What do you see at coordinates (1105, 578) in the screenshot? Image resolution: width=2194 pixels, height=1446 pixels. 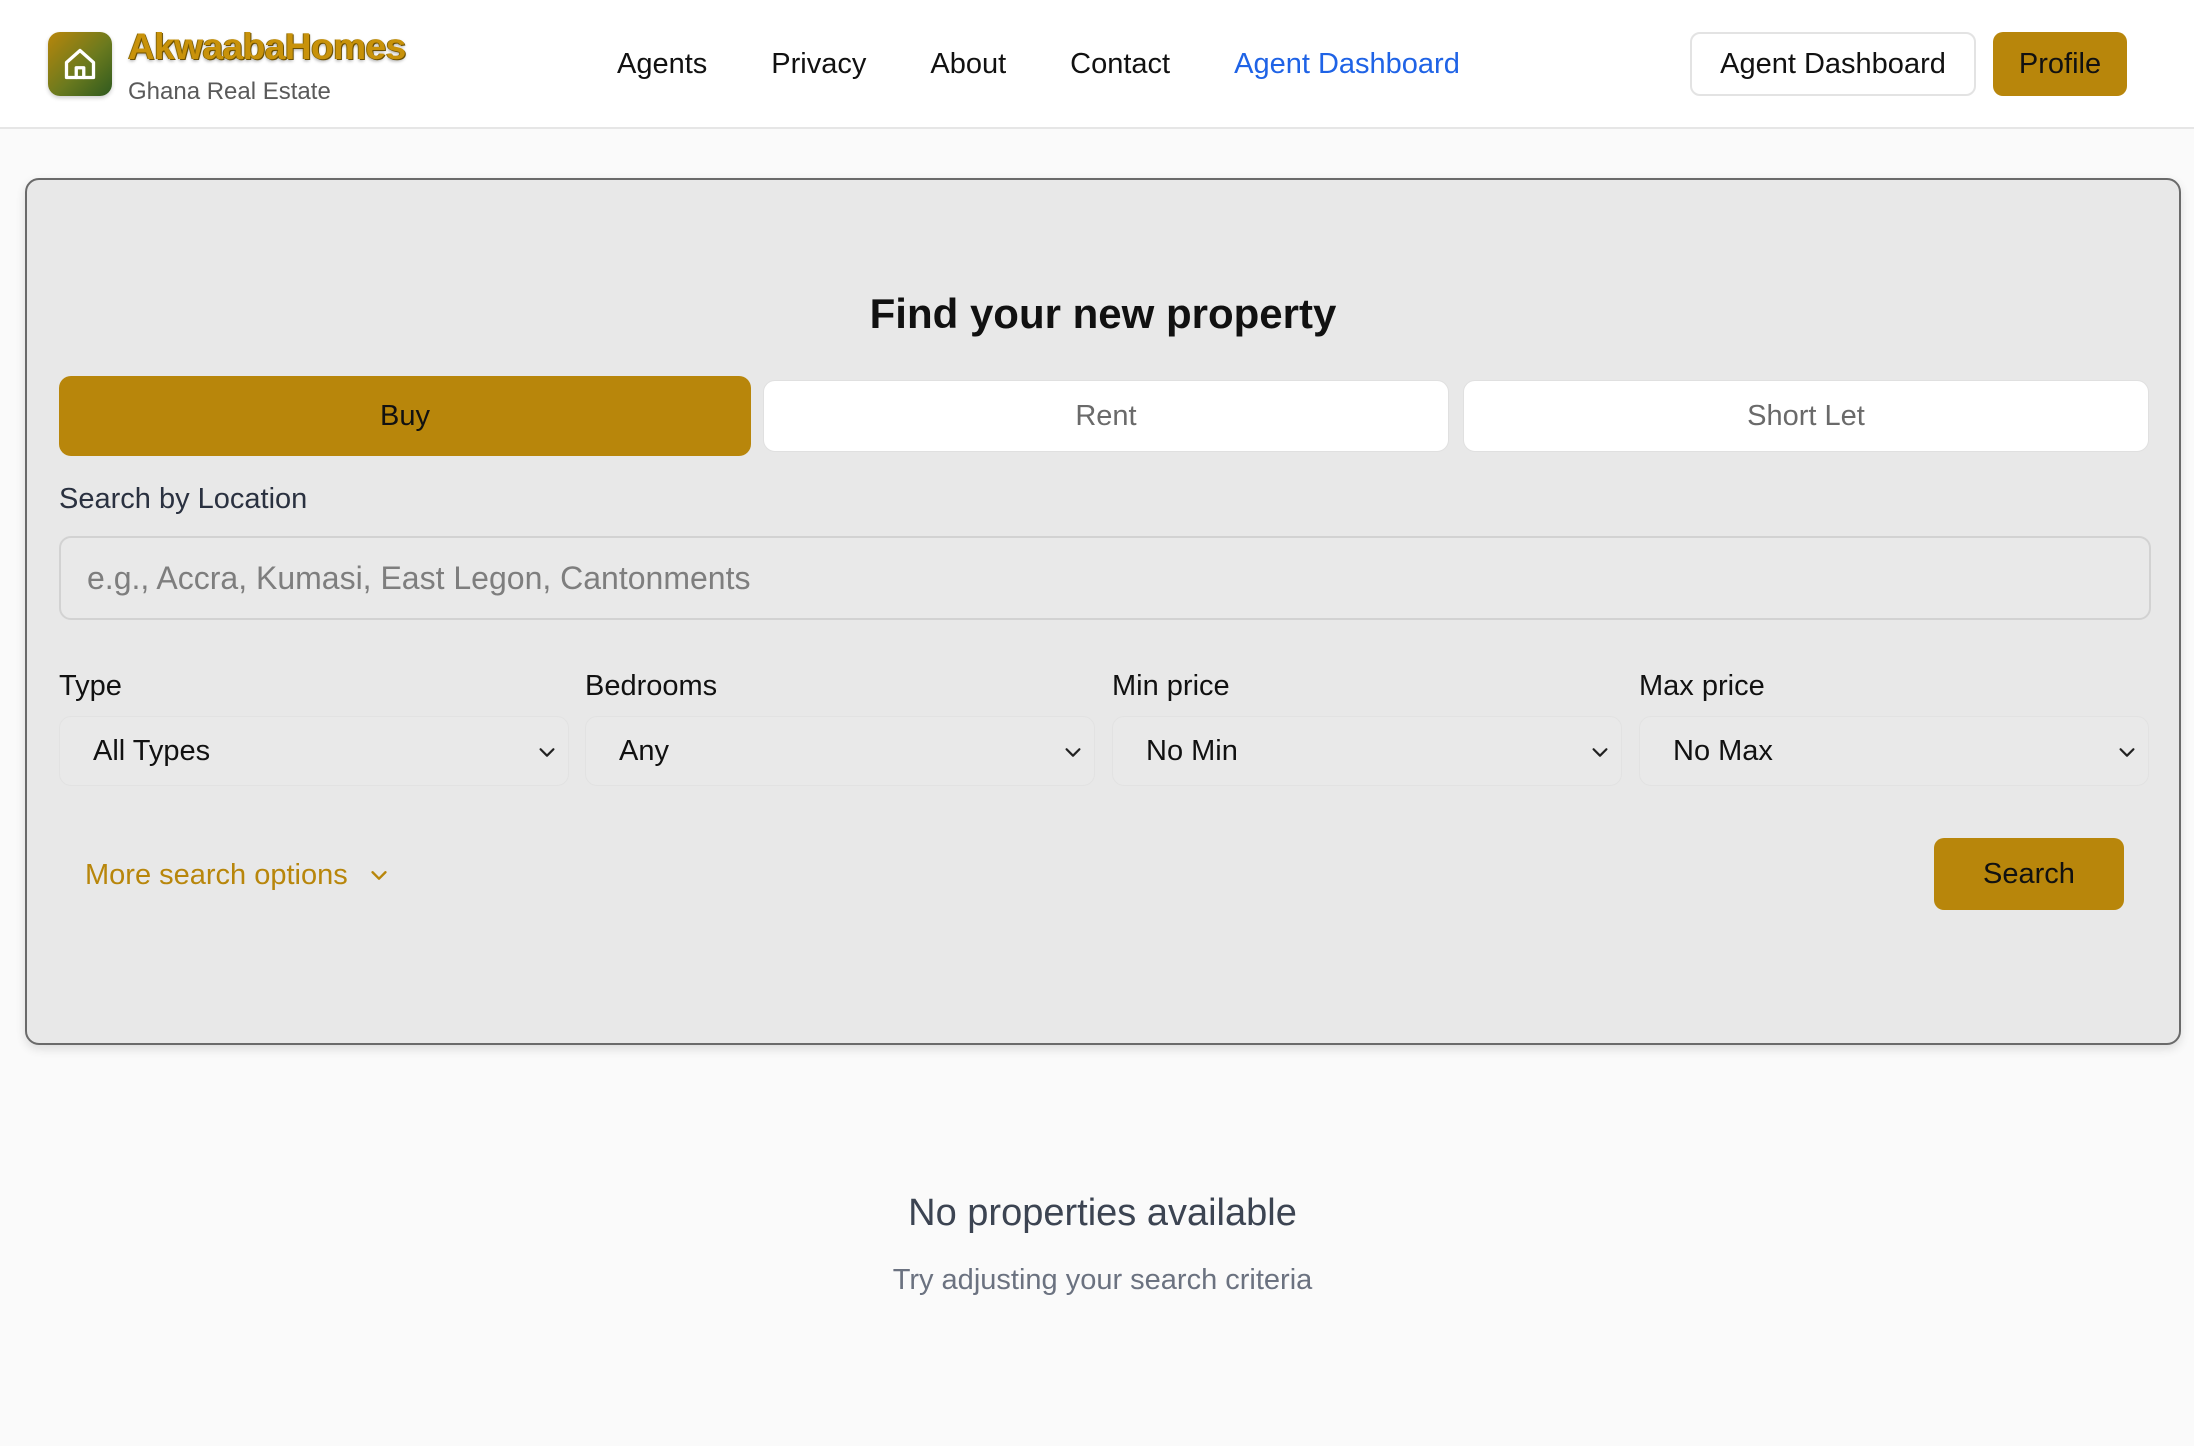 I see `location-search-input` at bounding box center [1105, 578].